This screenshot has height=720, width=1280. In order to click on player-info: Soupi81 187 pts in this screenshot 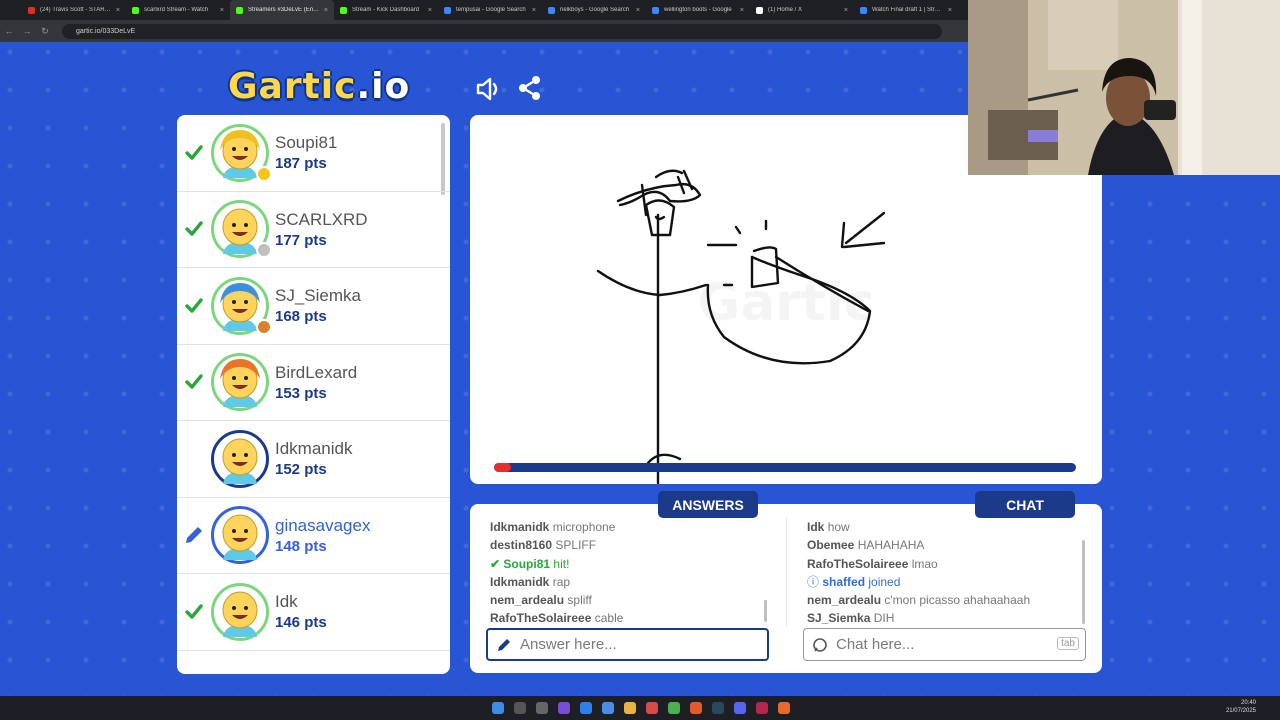, I will do `click(306, 152)`.